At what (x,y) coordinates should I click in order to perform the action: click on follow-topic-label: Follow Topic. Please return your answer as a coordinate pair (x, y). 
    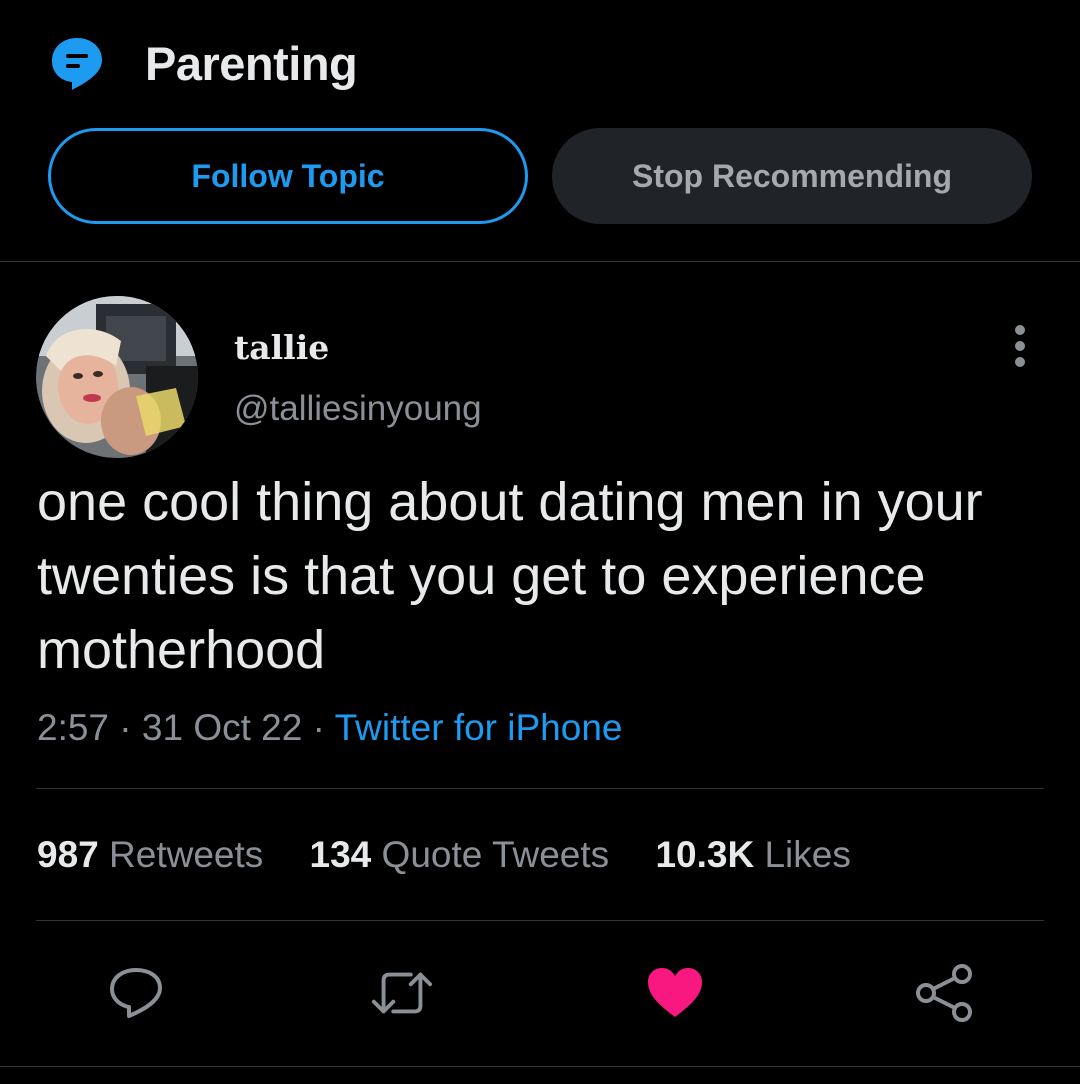
    Looking at the image, I should click on (288, 175).